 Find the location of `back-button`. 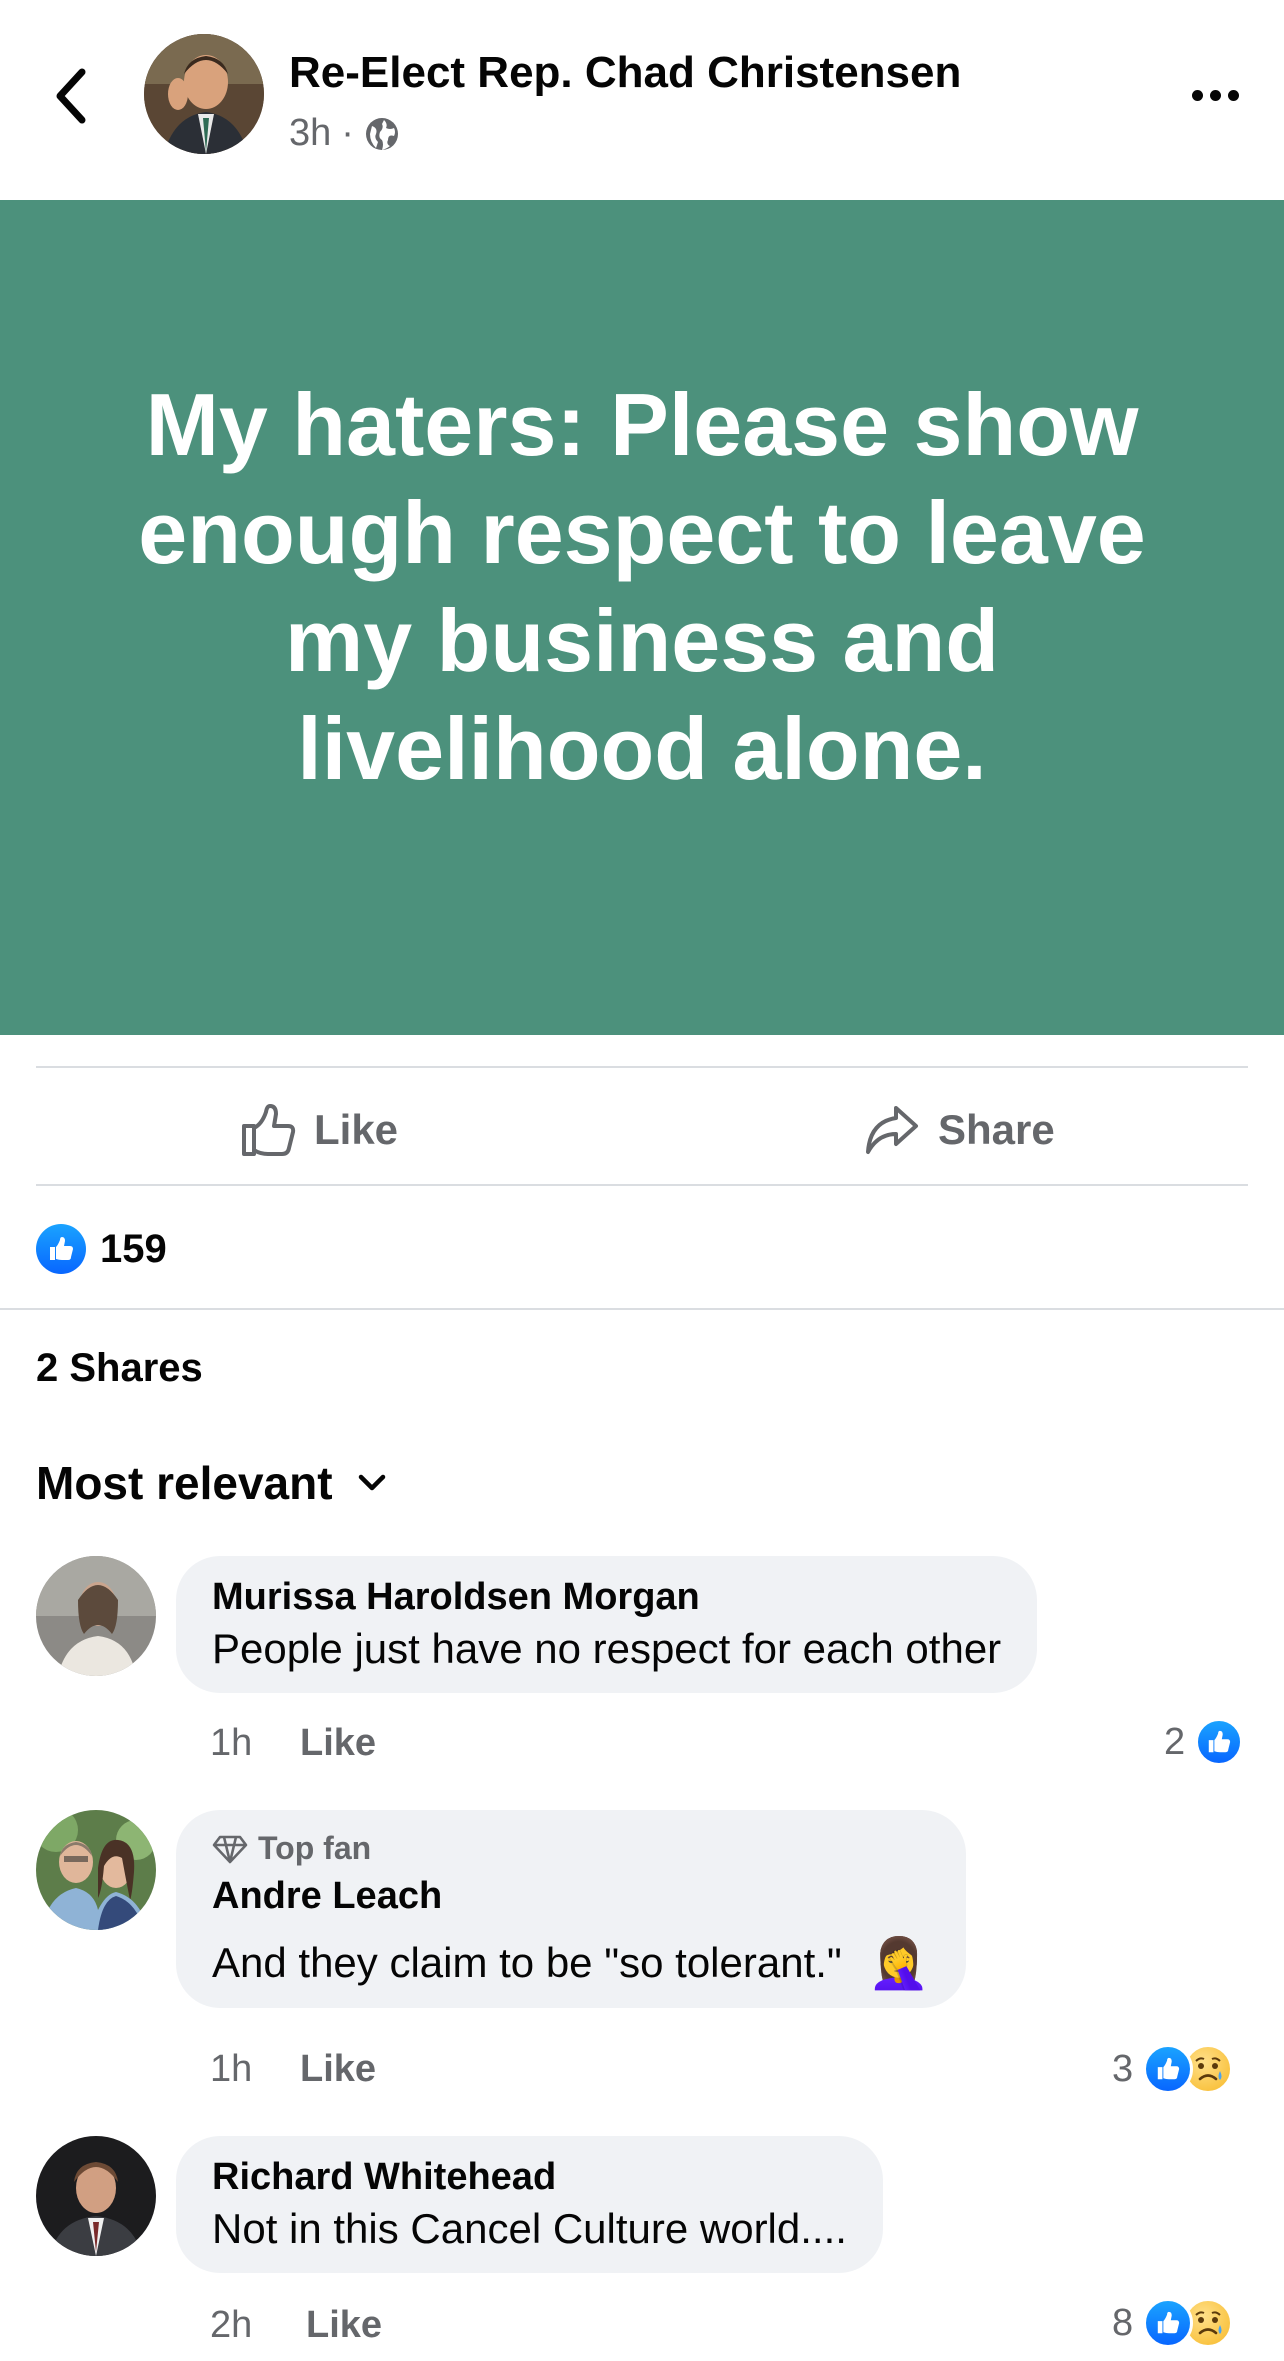

back-button is located at coordinates (70, 96).